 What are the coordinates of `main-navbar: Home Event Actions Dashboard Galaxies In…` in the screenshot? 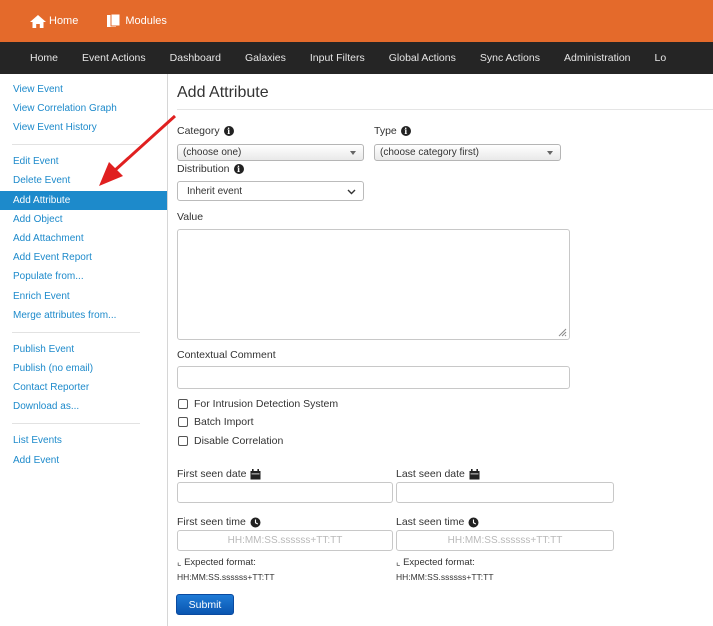 It's located at (356, 58).